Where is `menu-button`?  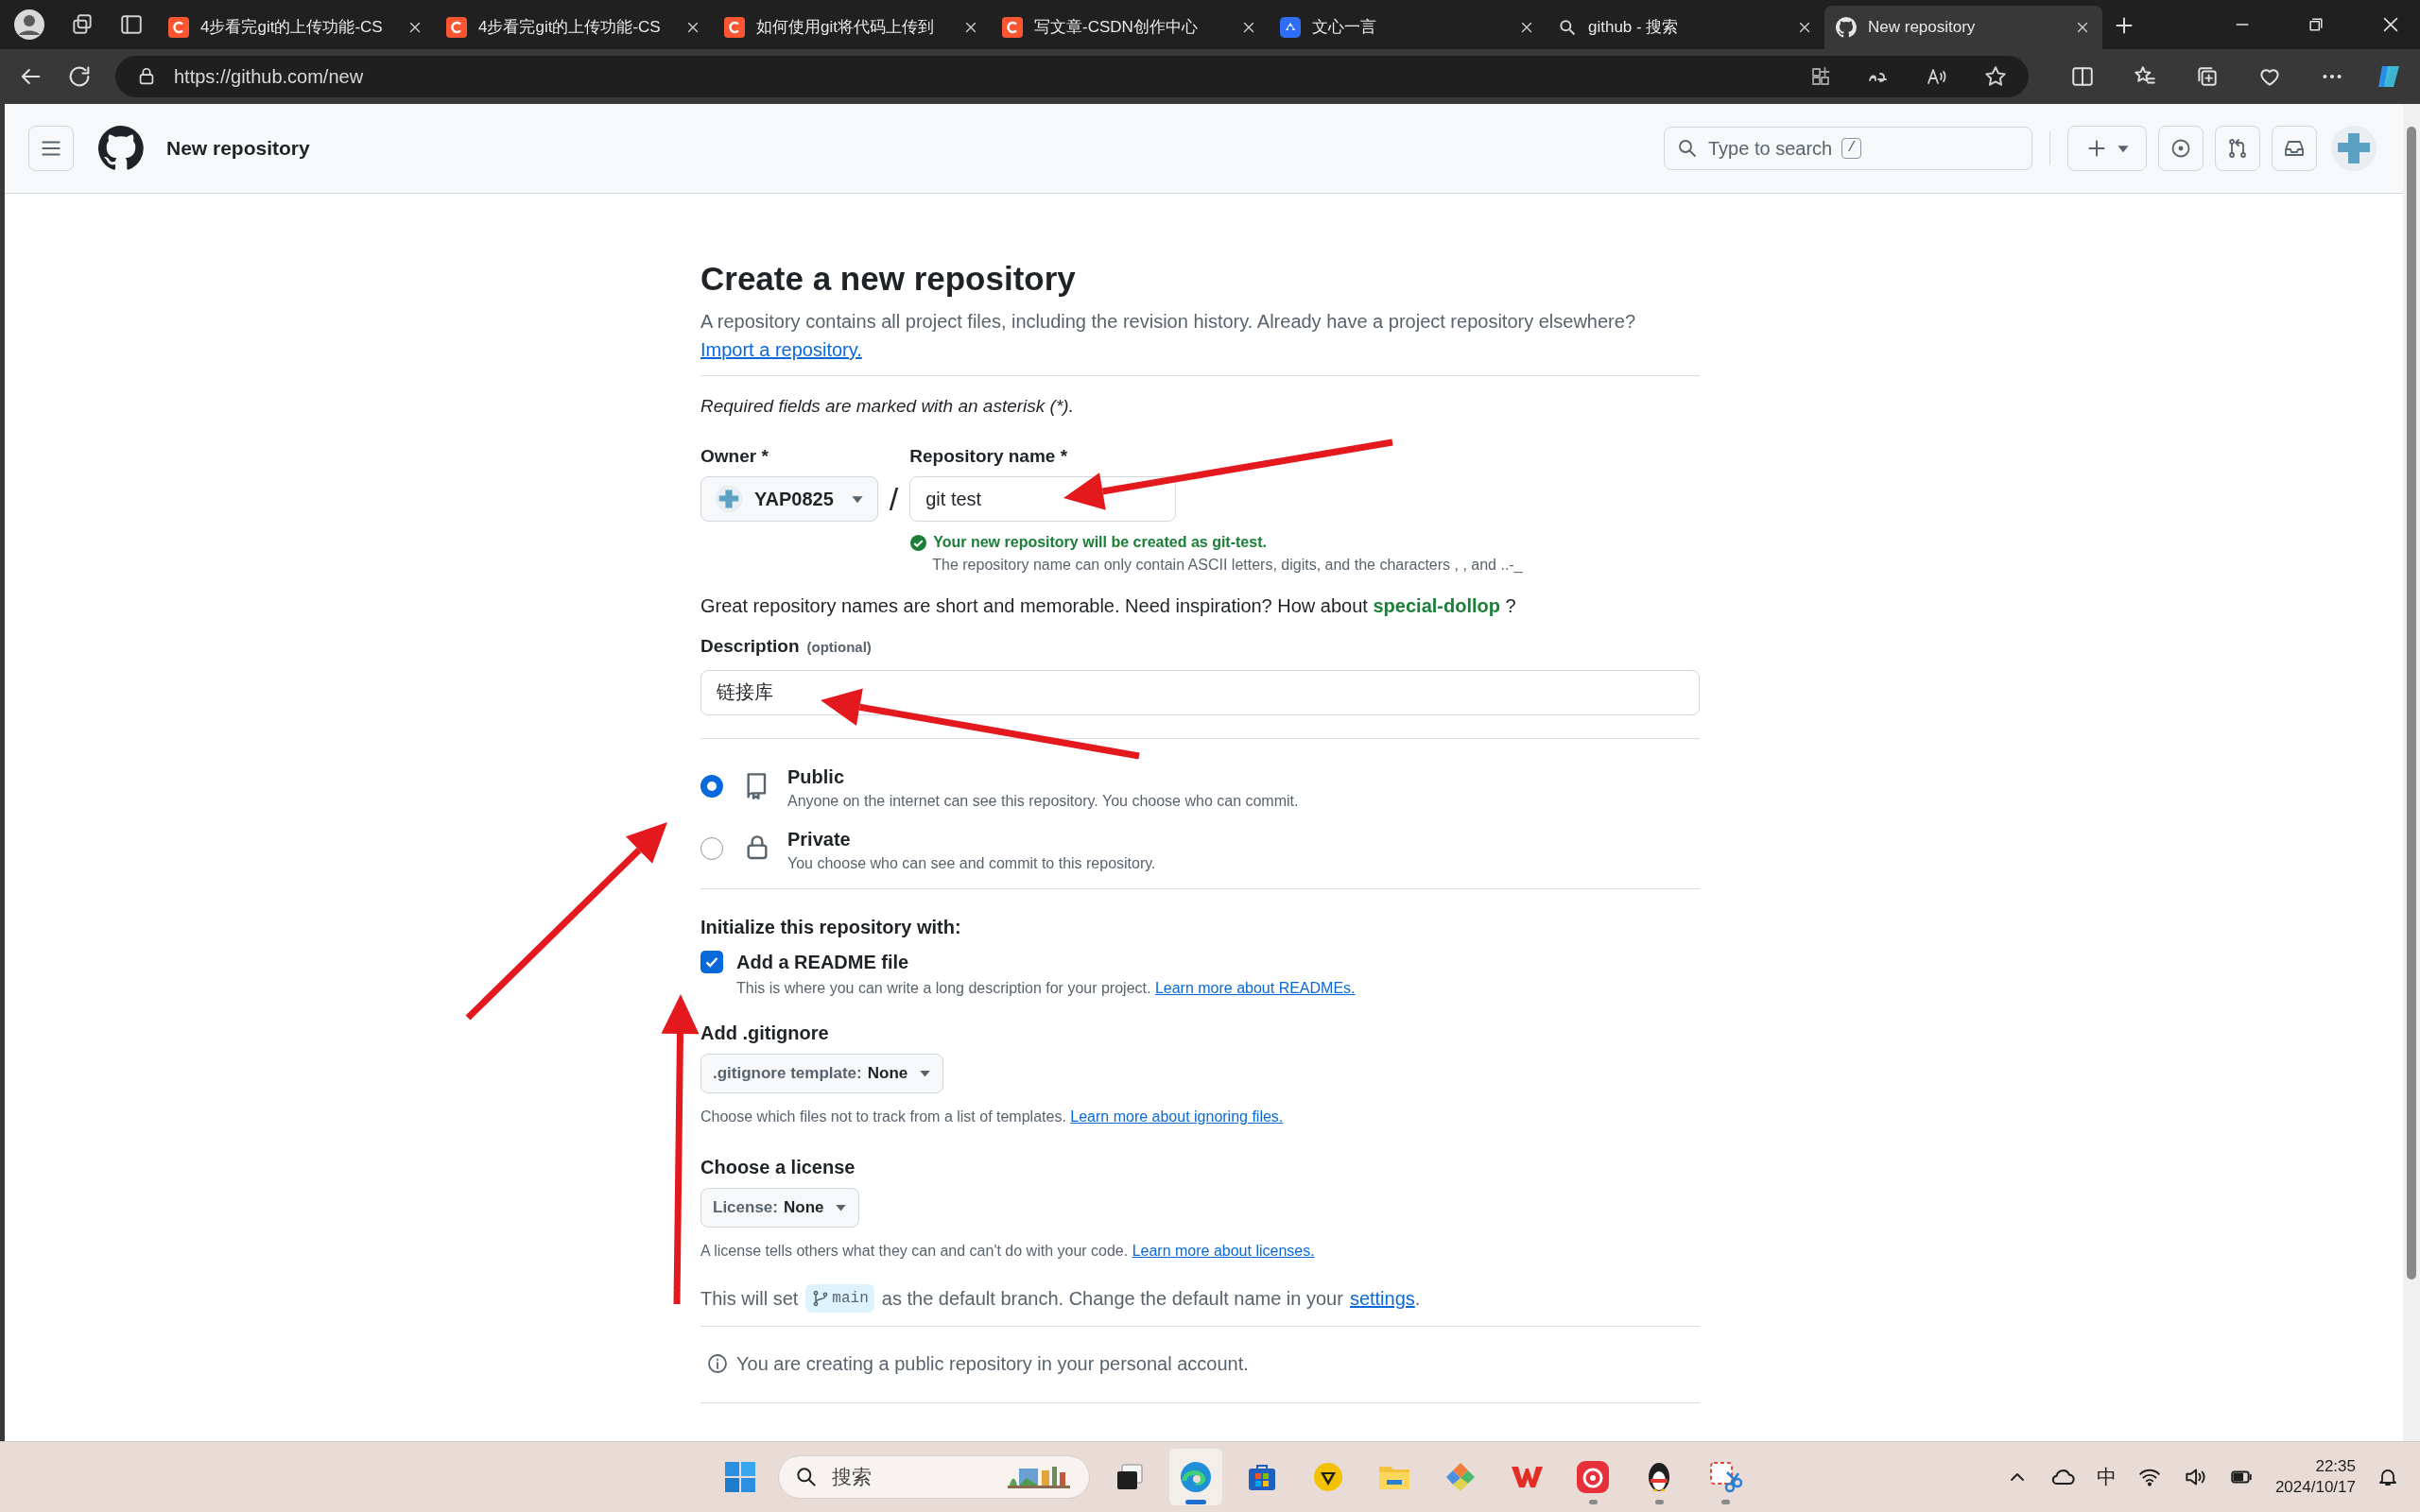 menu-button is located at coordinates (51, 148).